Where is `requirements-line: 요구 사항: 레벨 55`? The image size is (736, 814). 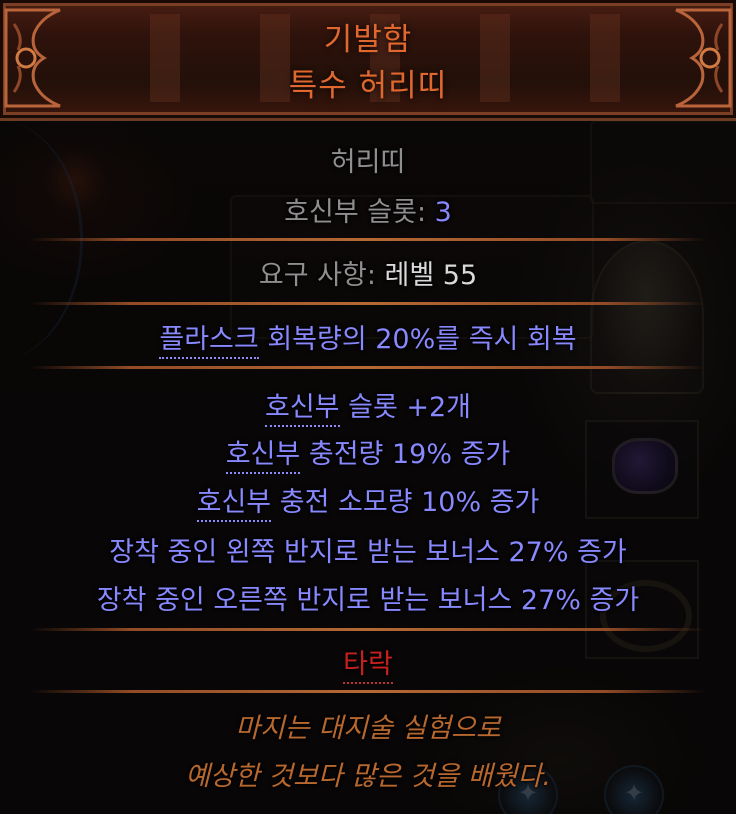
requirements-line: 요구 사항: 레벨 55 is located at coordinates (368, 272).